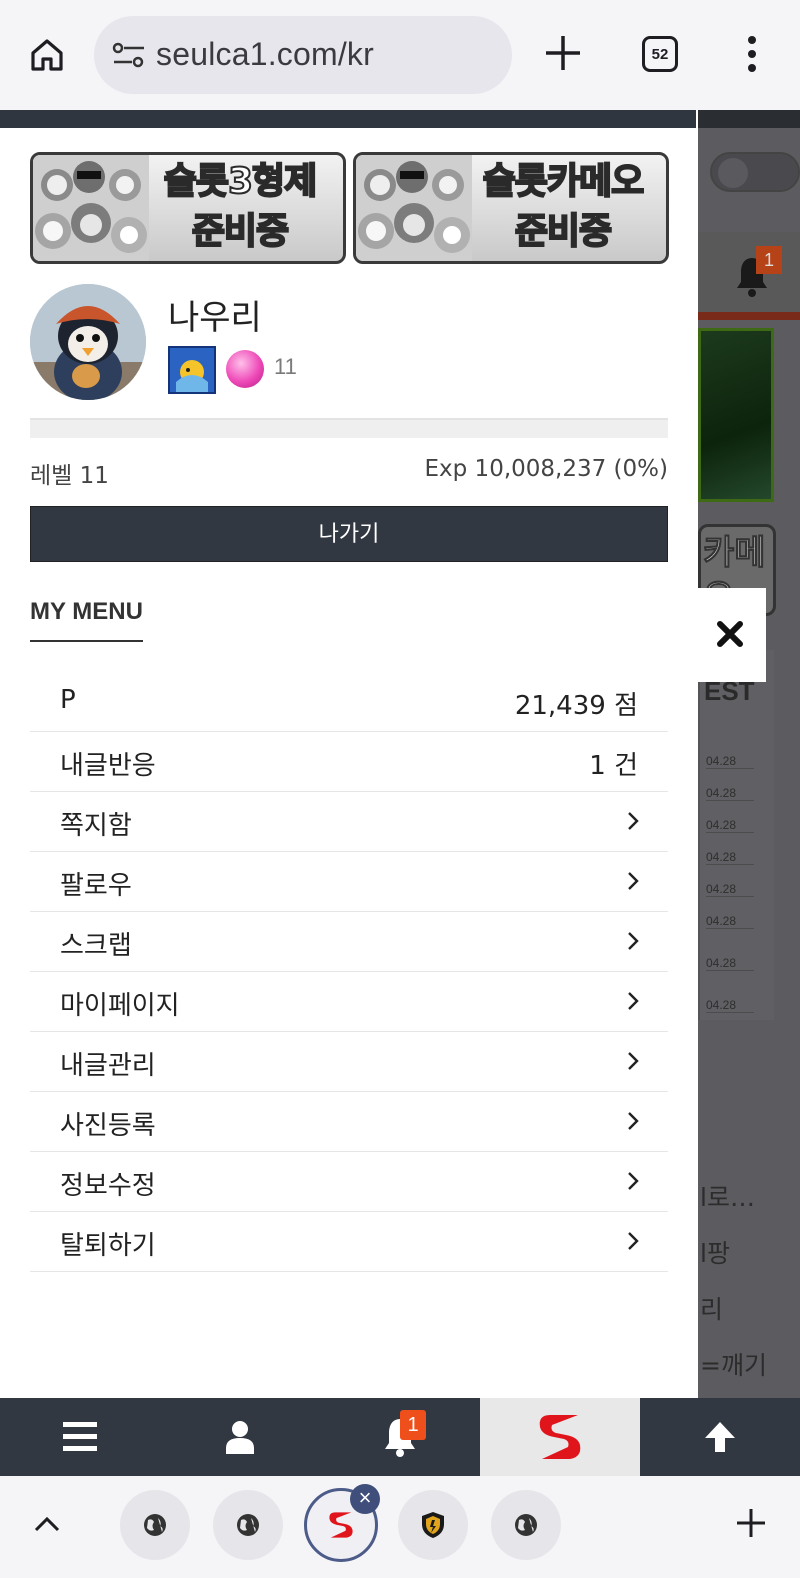 The width and height of the screenshot is (800, 1578). I want to click on exp-label: Exp 10,008,237 (0%), so click(546, 469).